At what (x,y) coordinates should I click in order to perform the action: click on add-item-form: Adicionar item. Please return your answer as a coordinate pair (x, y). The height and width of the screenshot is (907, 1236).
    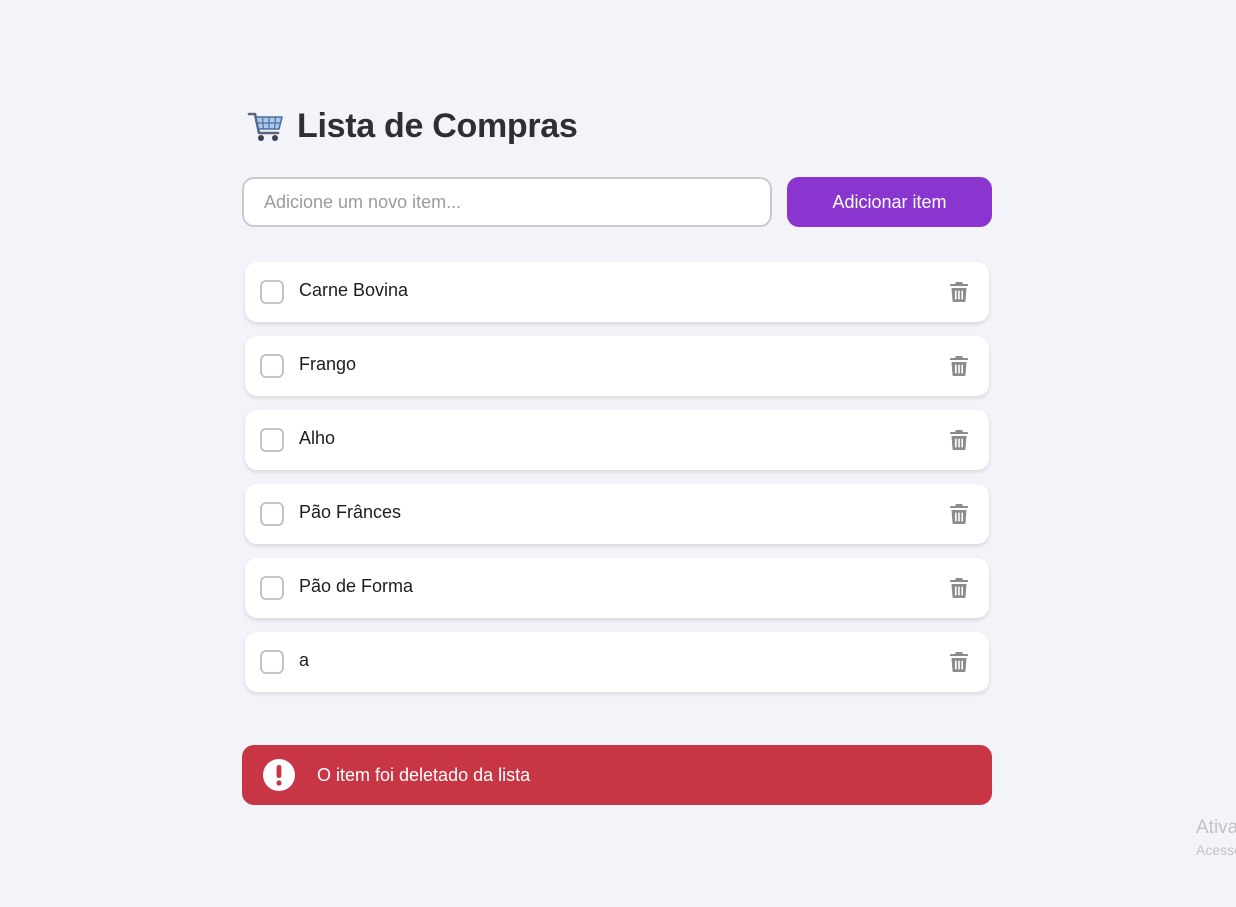
    Looking at the image, I should click on (617, 202).